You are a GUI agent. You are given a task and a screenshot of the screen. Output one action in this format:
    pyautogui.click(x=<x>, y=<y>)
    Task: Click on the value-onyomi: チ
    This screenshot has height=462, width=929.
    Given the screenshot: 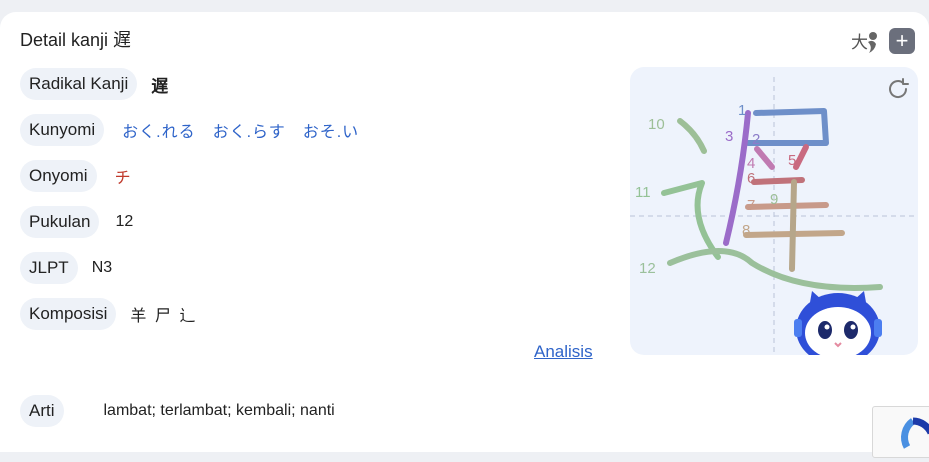 What is the action you would take?
    pyautogui.click(x=123, y=176)
    